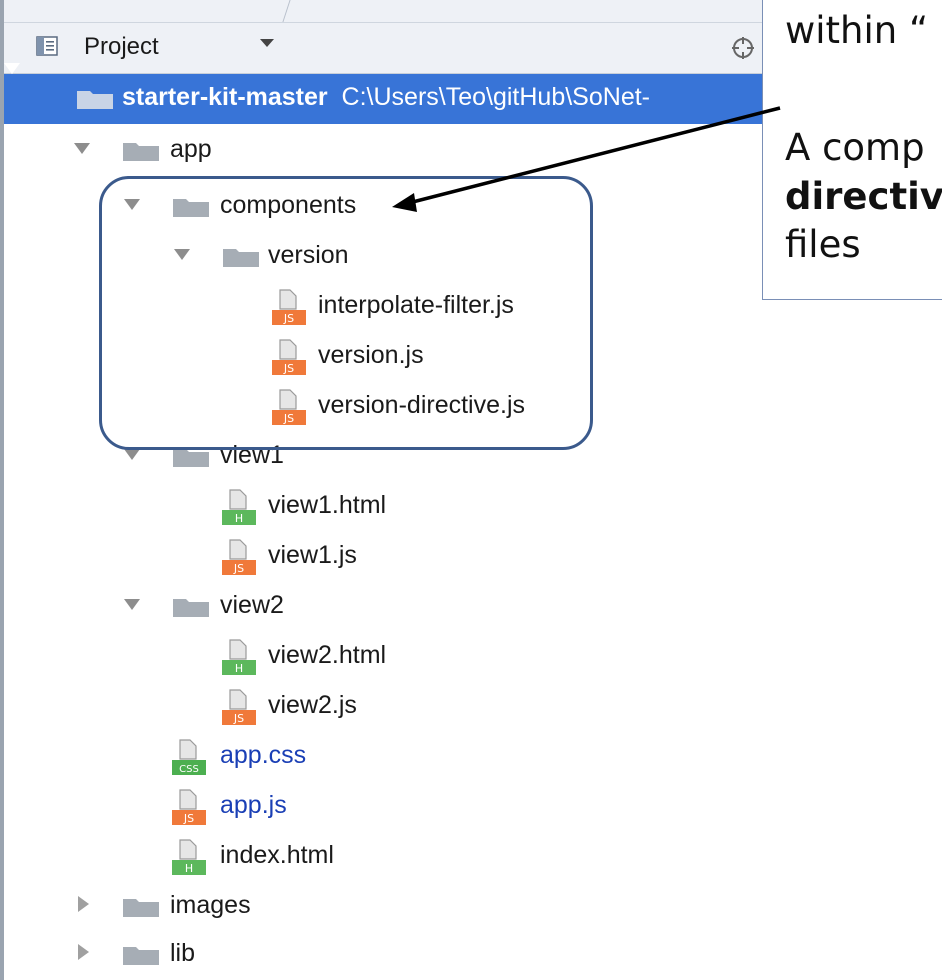 This screenshot has width=942, height=980. What do you see at coordinates (183, 953) in the screenshot?
I see `tree-item-label: lib` at bounding box center [183, 953].